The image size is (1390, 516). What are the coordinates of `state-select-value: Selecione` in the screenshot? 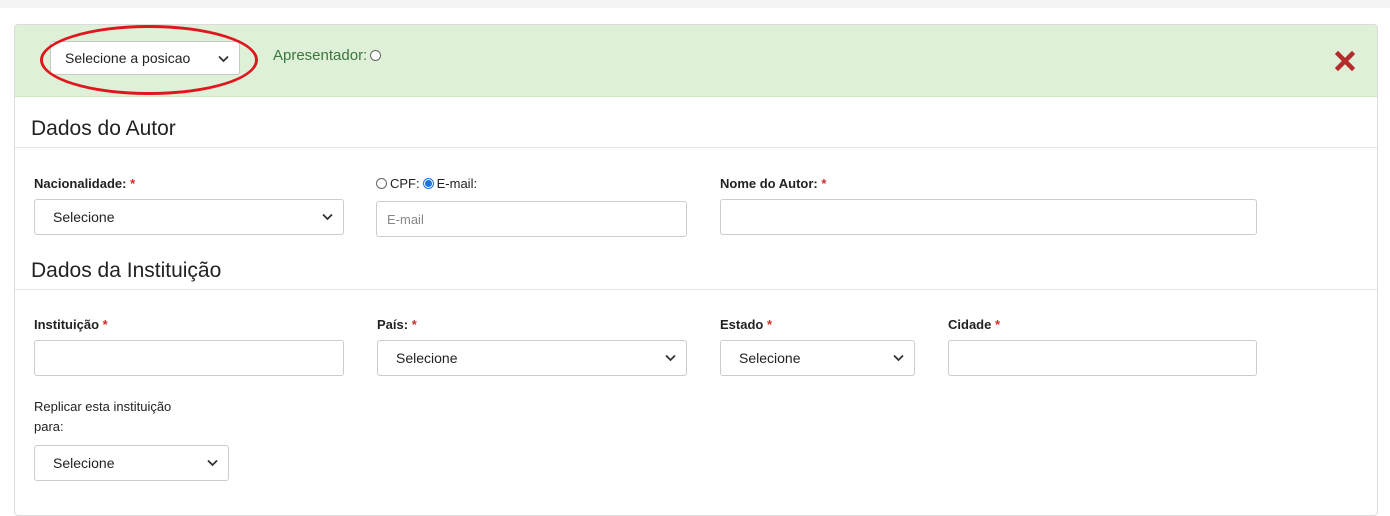 It's located at (770, 358).